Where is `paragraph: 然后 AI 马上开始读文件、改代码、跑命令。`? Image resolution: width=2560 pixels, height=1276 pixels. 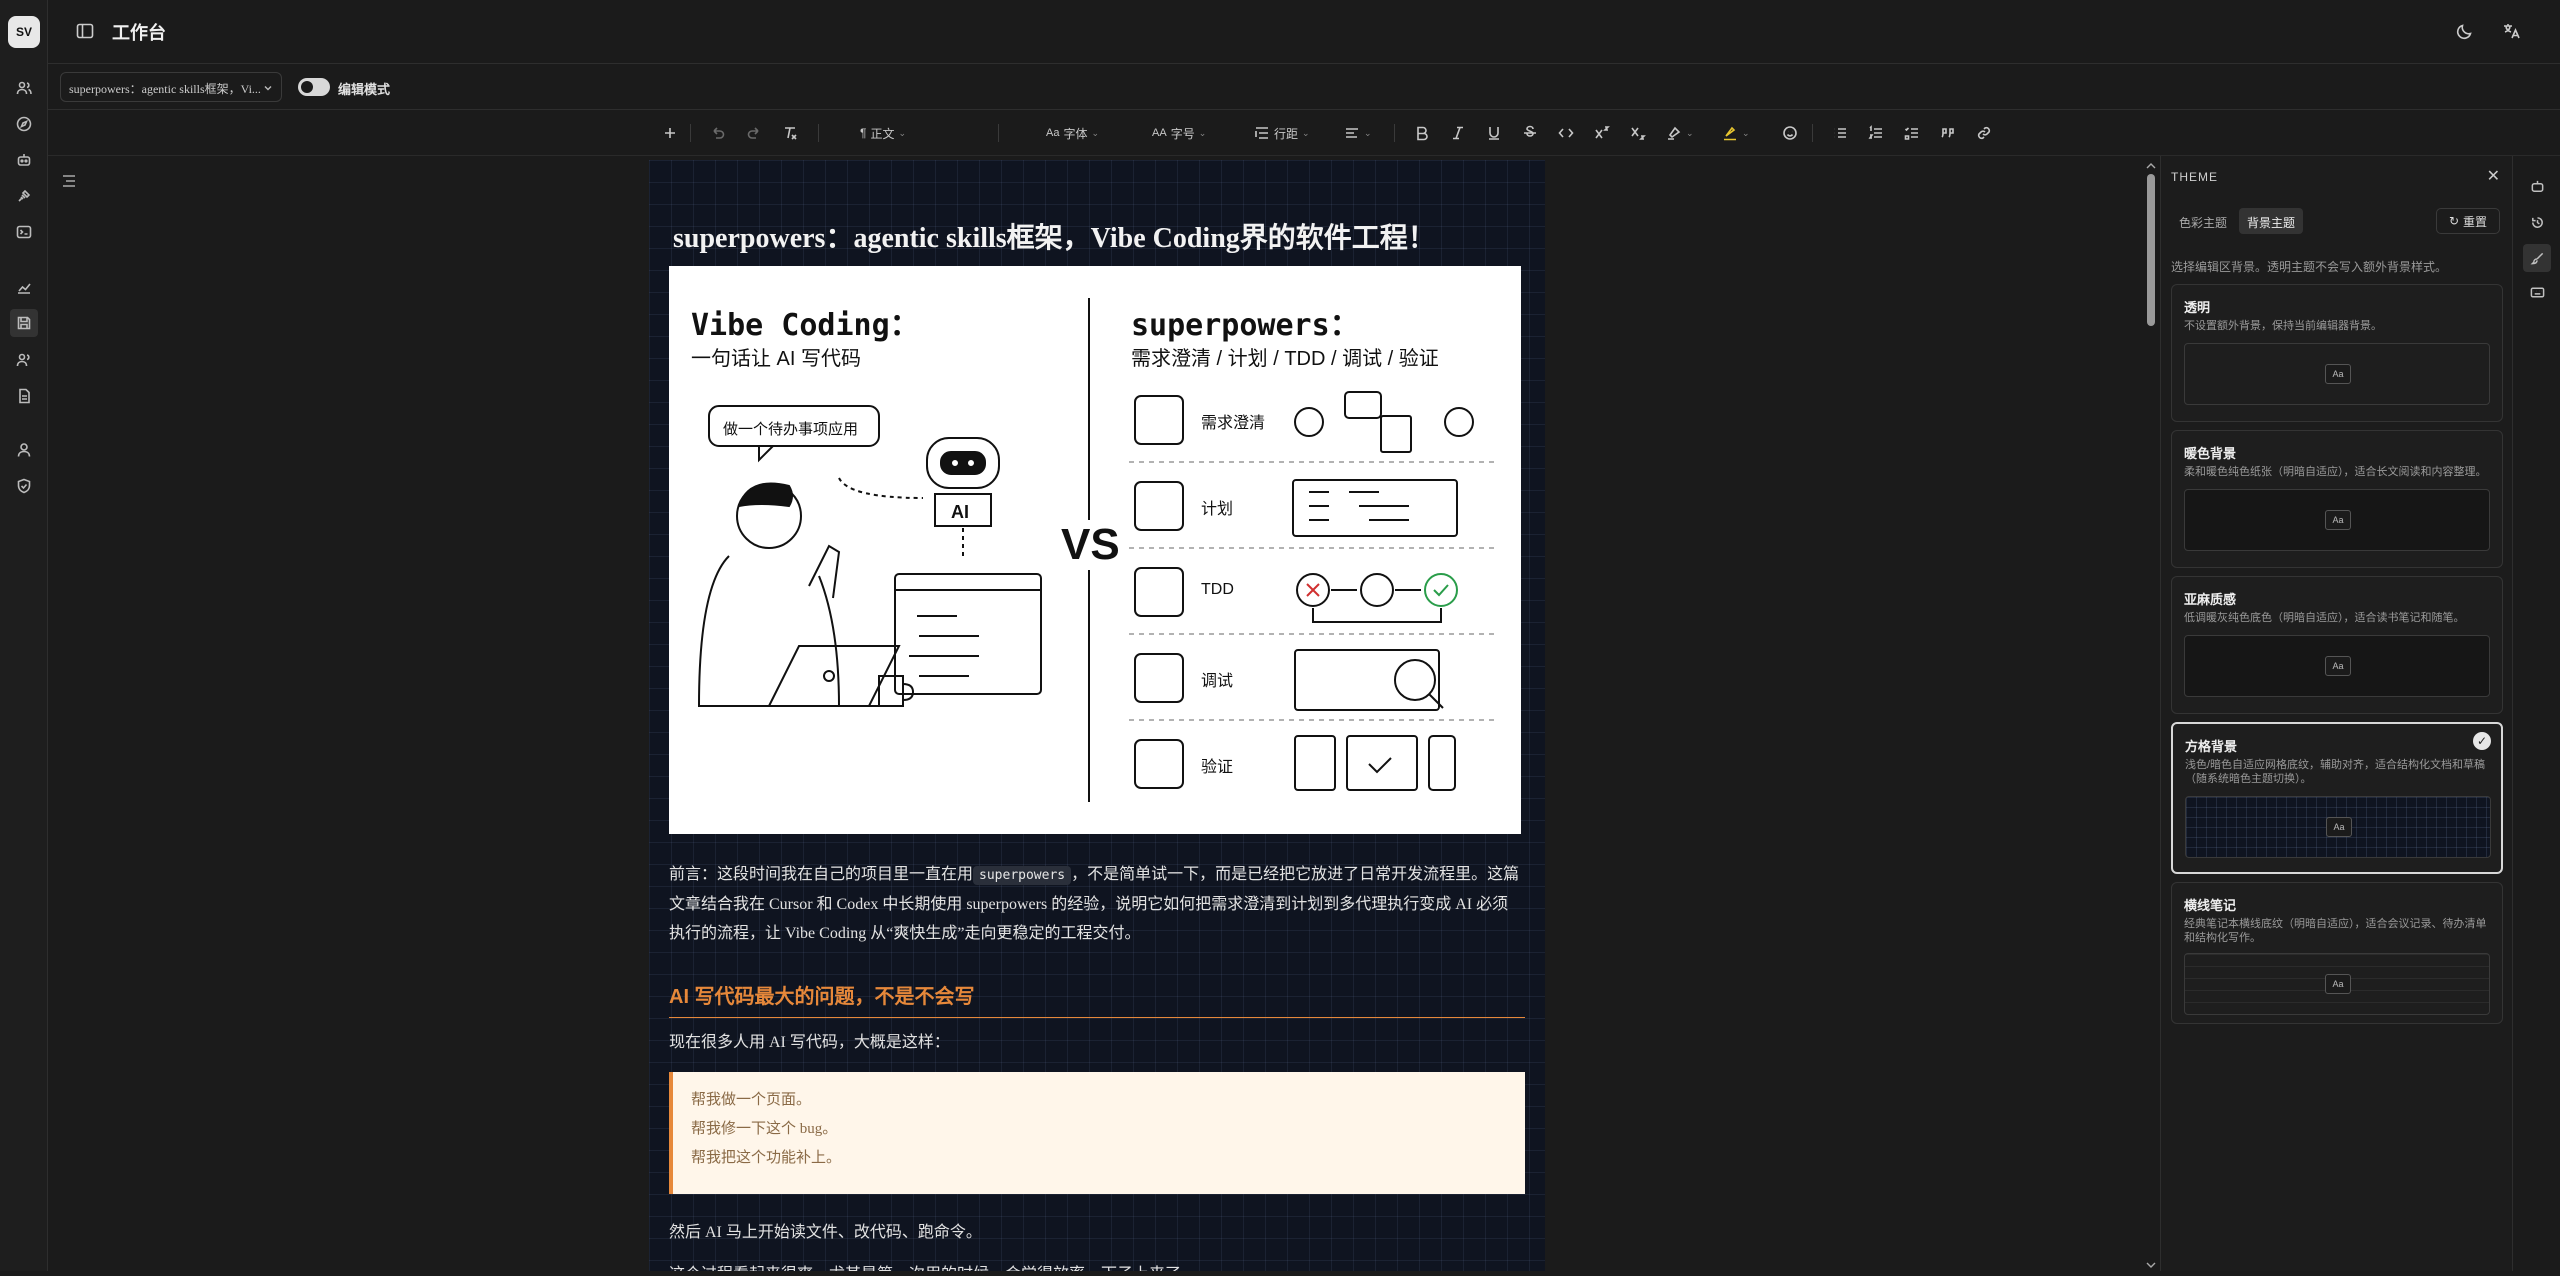
paragraph: 然后 AI 马上开始读文件、改代码、跑命令。 is located at coordinates (825, 1230).